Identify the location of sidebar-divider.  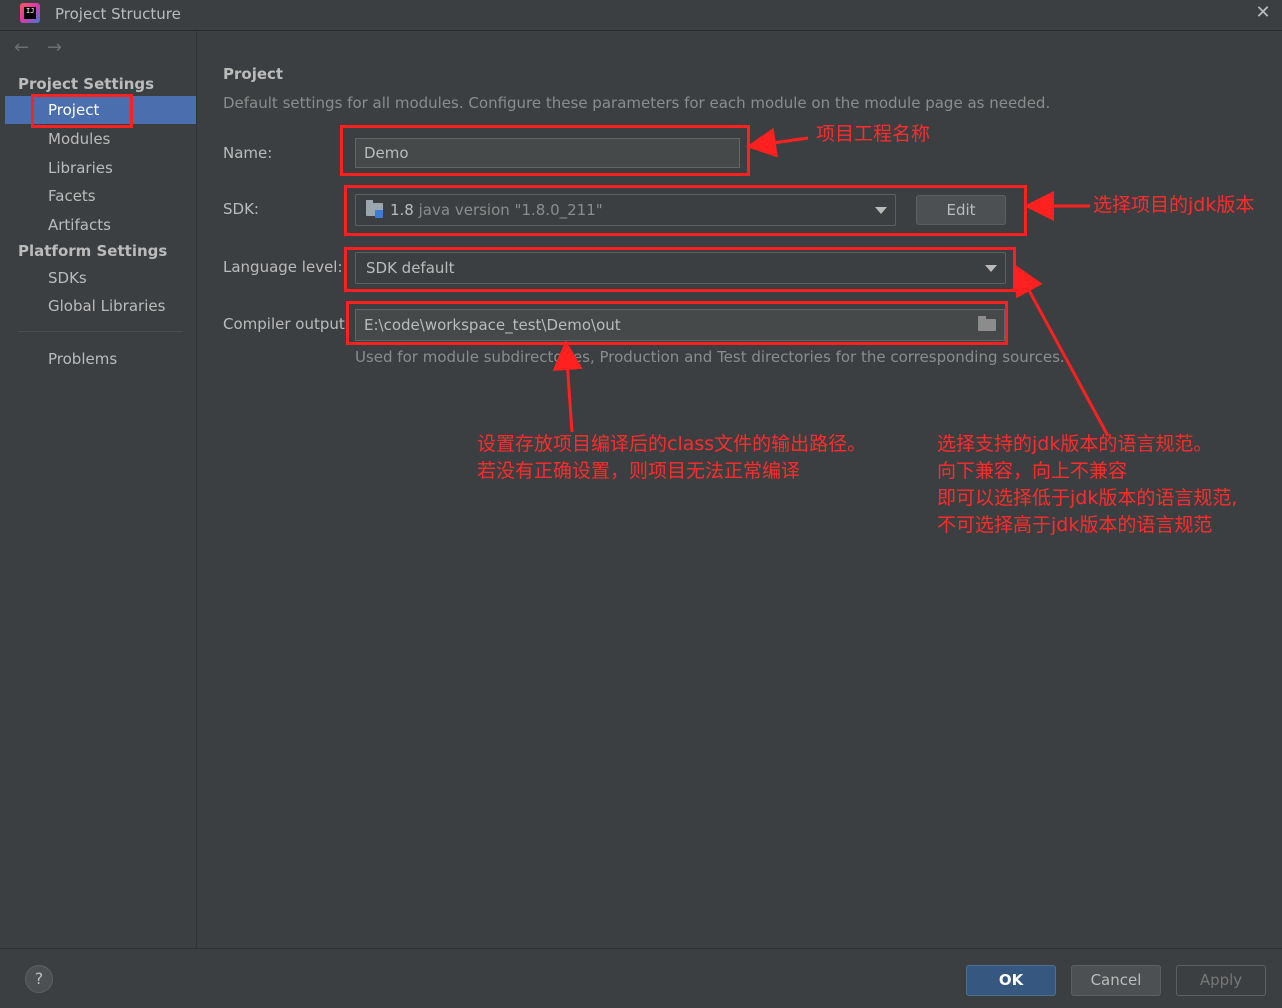
(100, 331).